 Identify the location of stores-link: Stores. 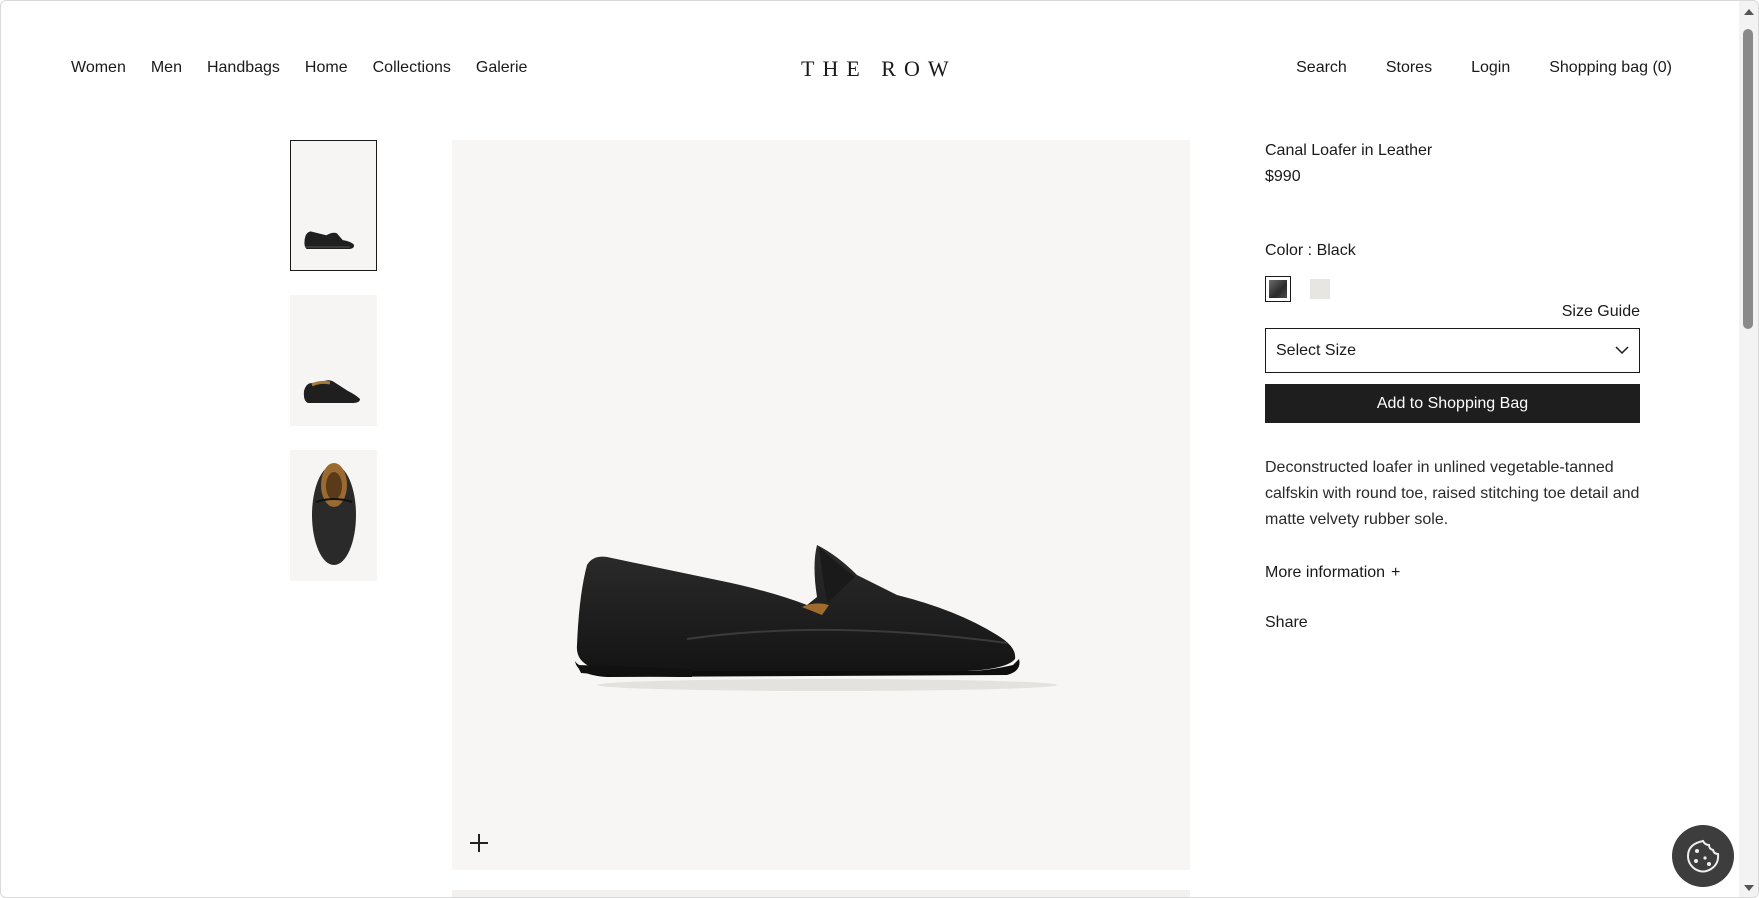
(1409, 68).